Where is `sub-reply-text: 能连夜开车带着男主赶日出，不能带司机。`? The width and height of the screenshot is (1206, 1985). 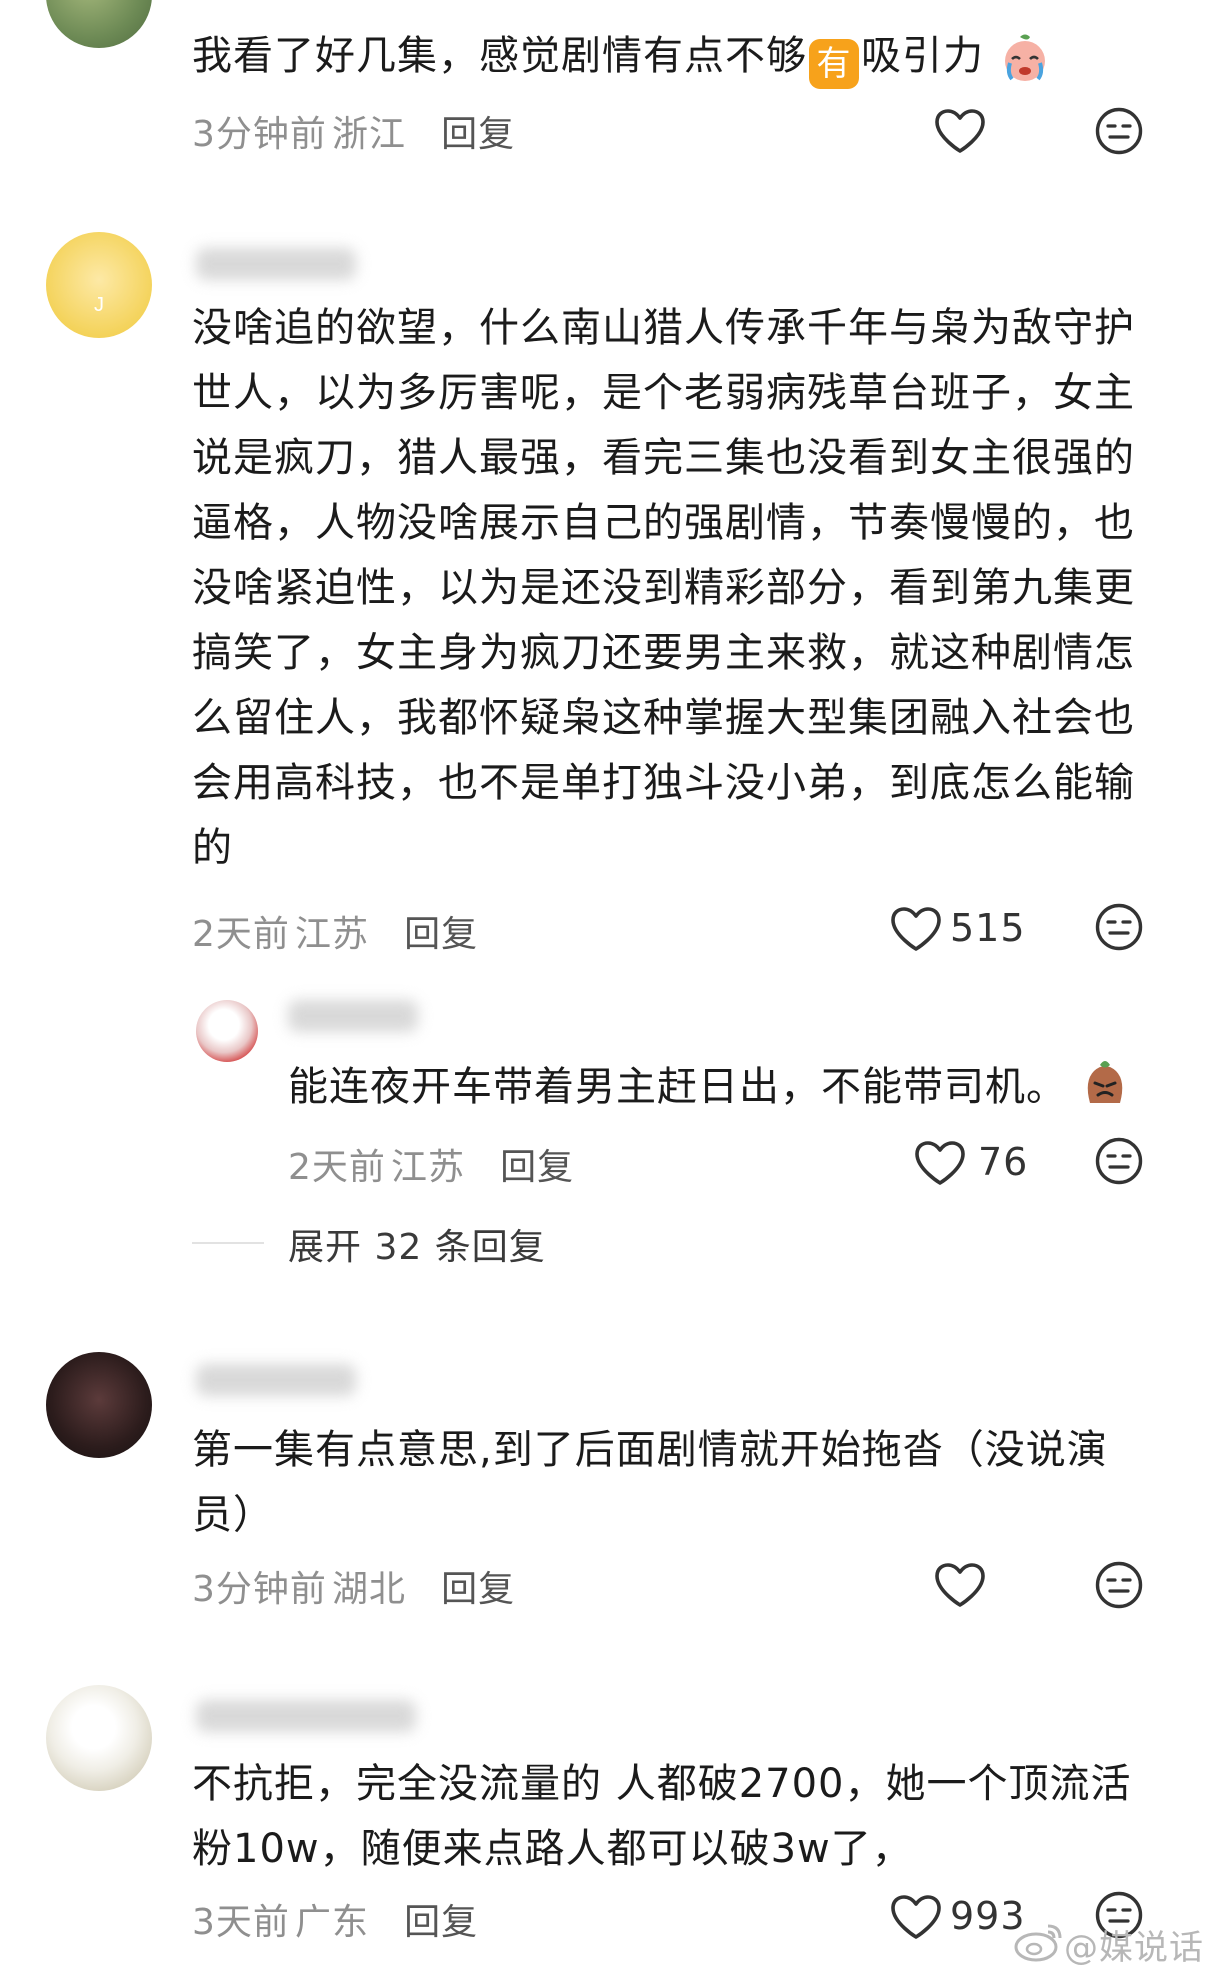 sub-reply-text: 能连夜开车带着男主赶日出，不能带司机。 is located at coordinates (718, 1087).